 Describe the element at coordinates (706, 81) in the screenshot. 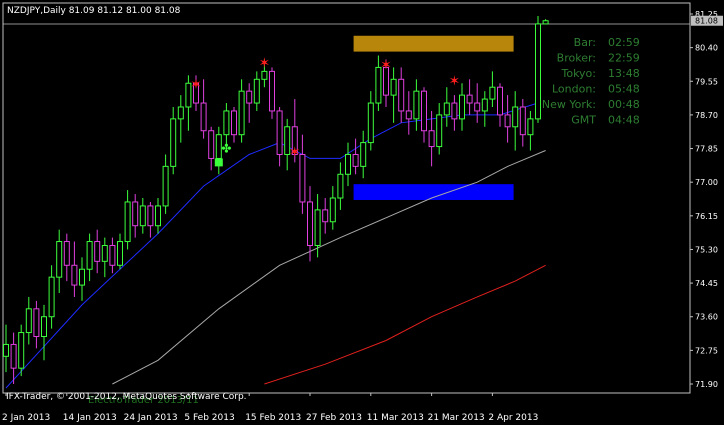

I see `y-tick-label: 79.55` at that location.